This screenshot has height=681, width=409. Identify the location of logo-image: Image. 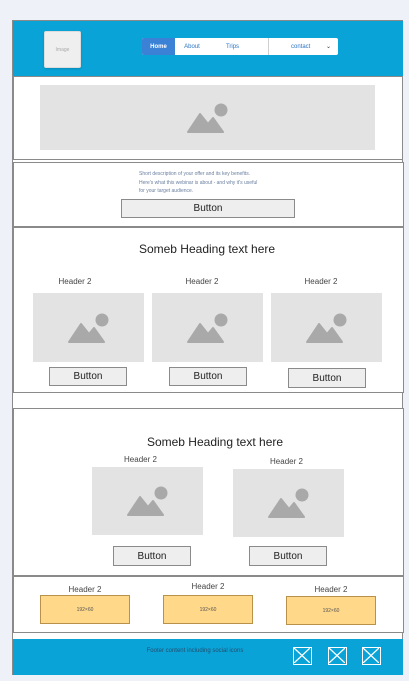
(62, 49).